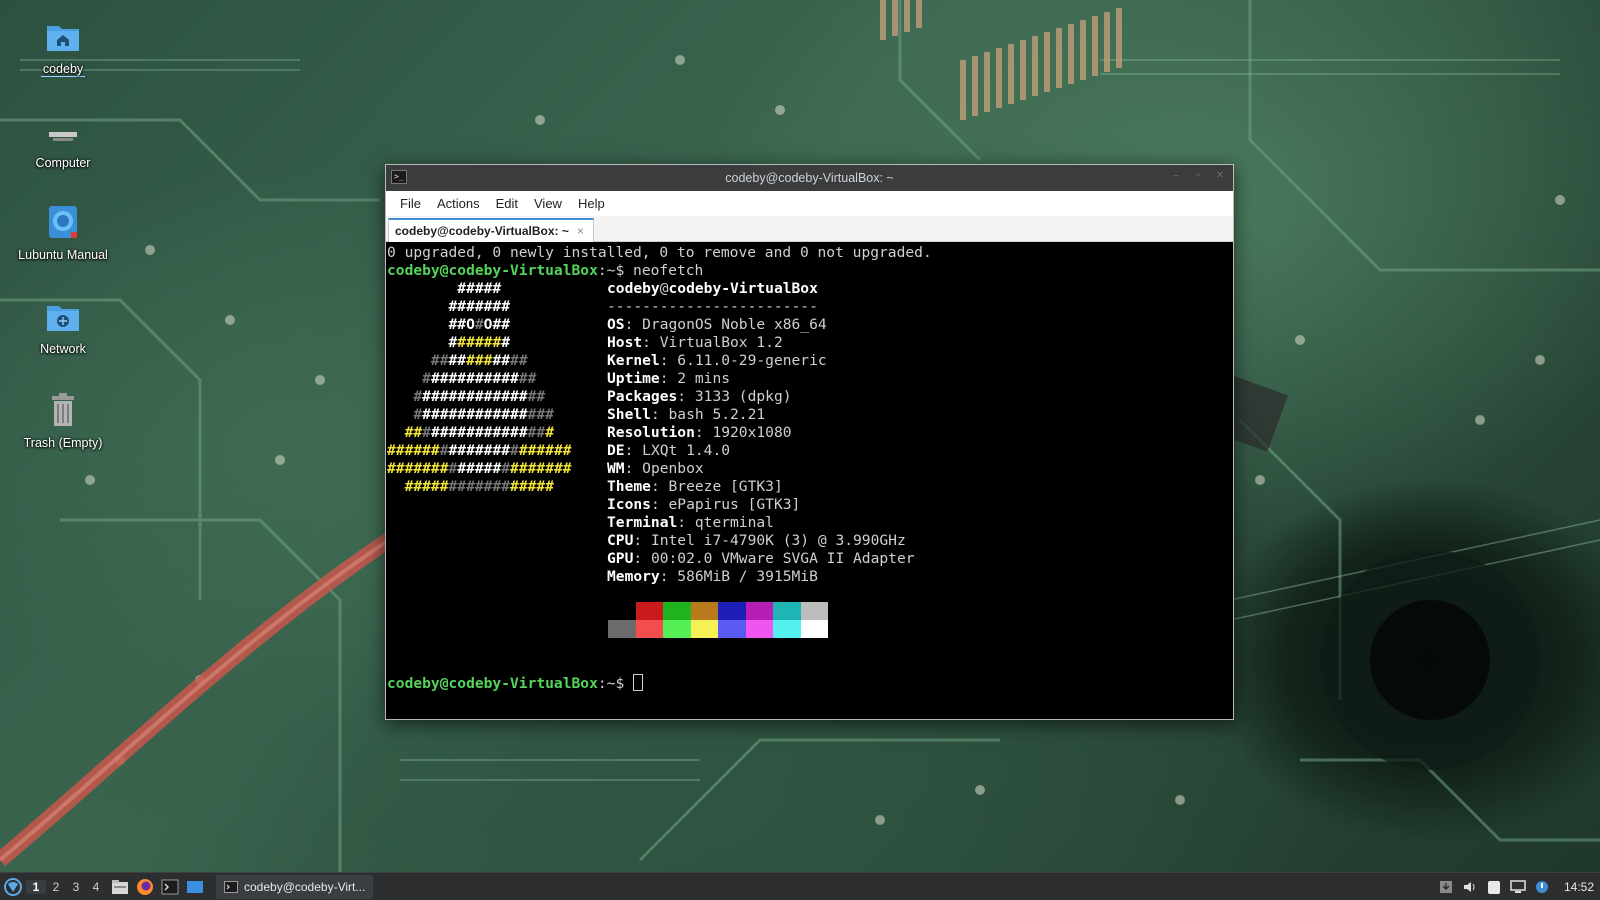 The width and height of the screenshot is (1600, 900). What do you see at coordinates (63, 36) in the screenshot?
I see `home-folder-icon` at bounding box center [63, 36].